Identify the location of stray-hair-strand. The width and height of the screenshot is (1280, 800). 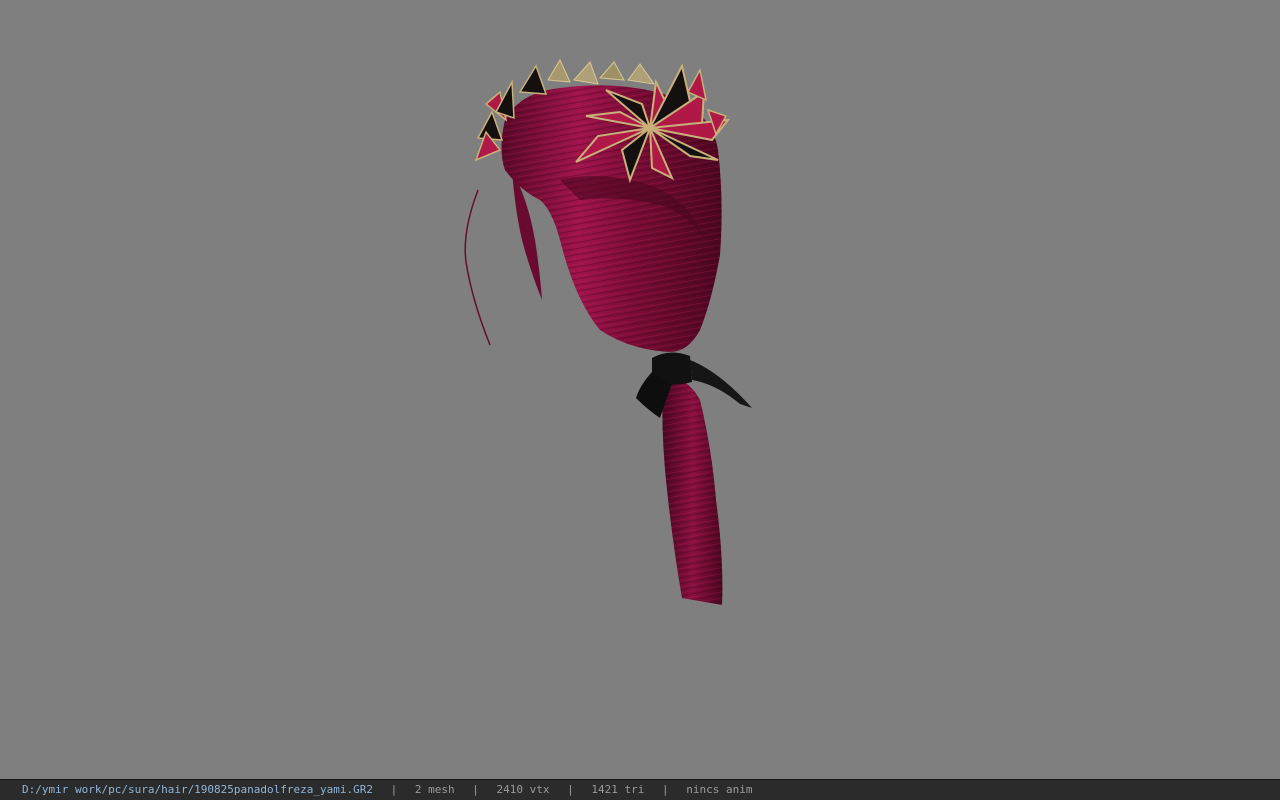
(477, 267).